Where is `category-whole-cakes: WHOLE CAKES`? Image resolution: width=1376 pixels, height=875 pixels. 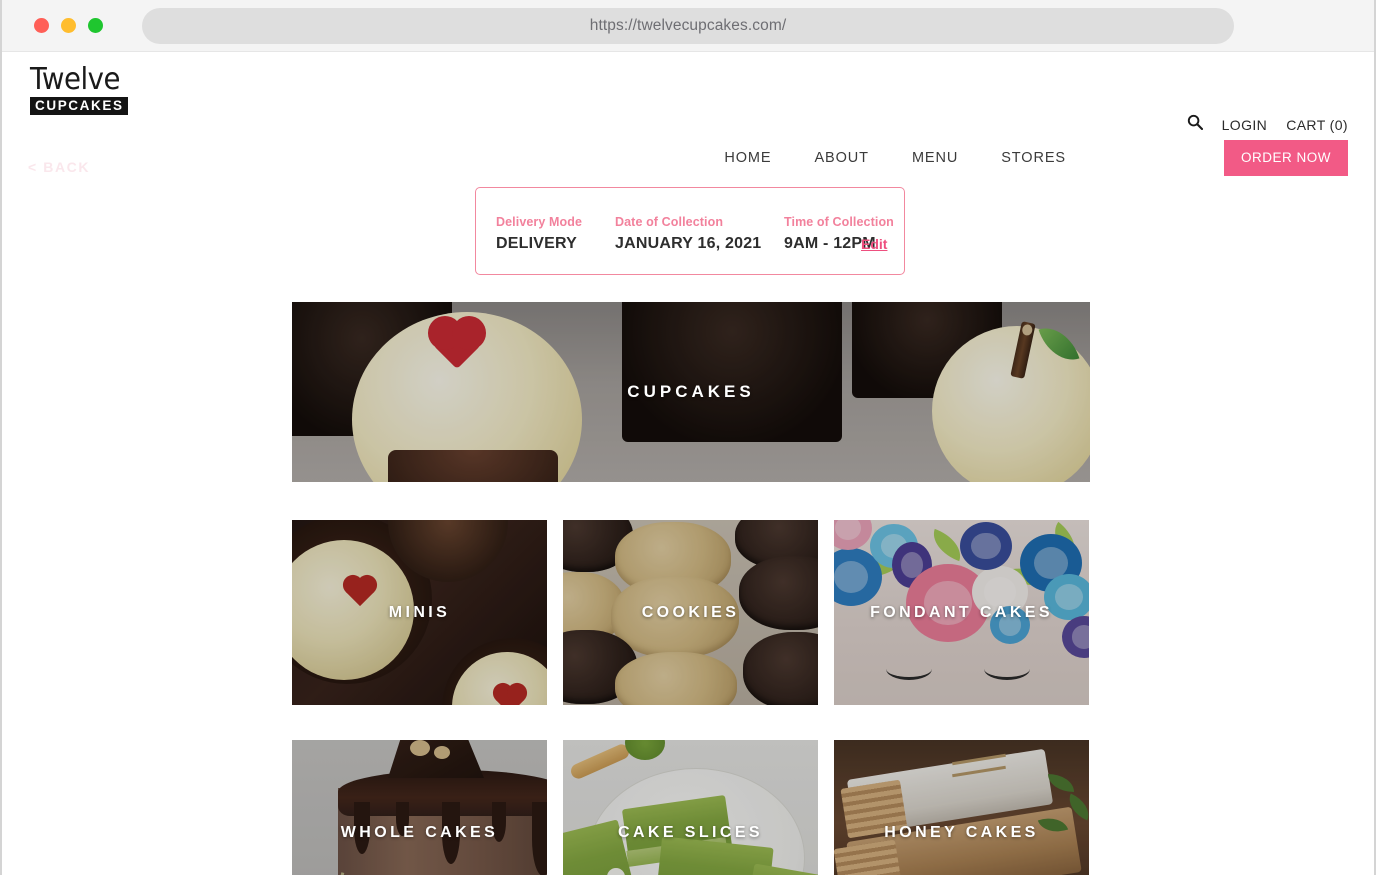
category-whole-cakes: WHOLE CAKES is located at coordinates (419, 807).